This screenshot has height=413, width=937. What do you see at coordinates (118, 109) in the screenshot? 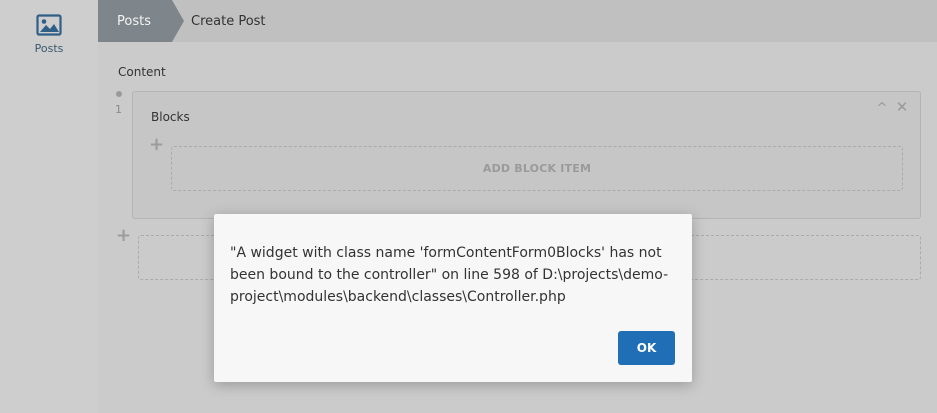
I see `repeater-item-index: 1` at bounding box center [118, 109].